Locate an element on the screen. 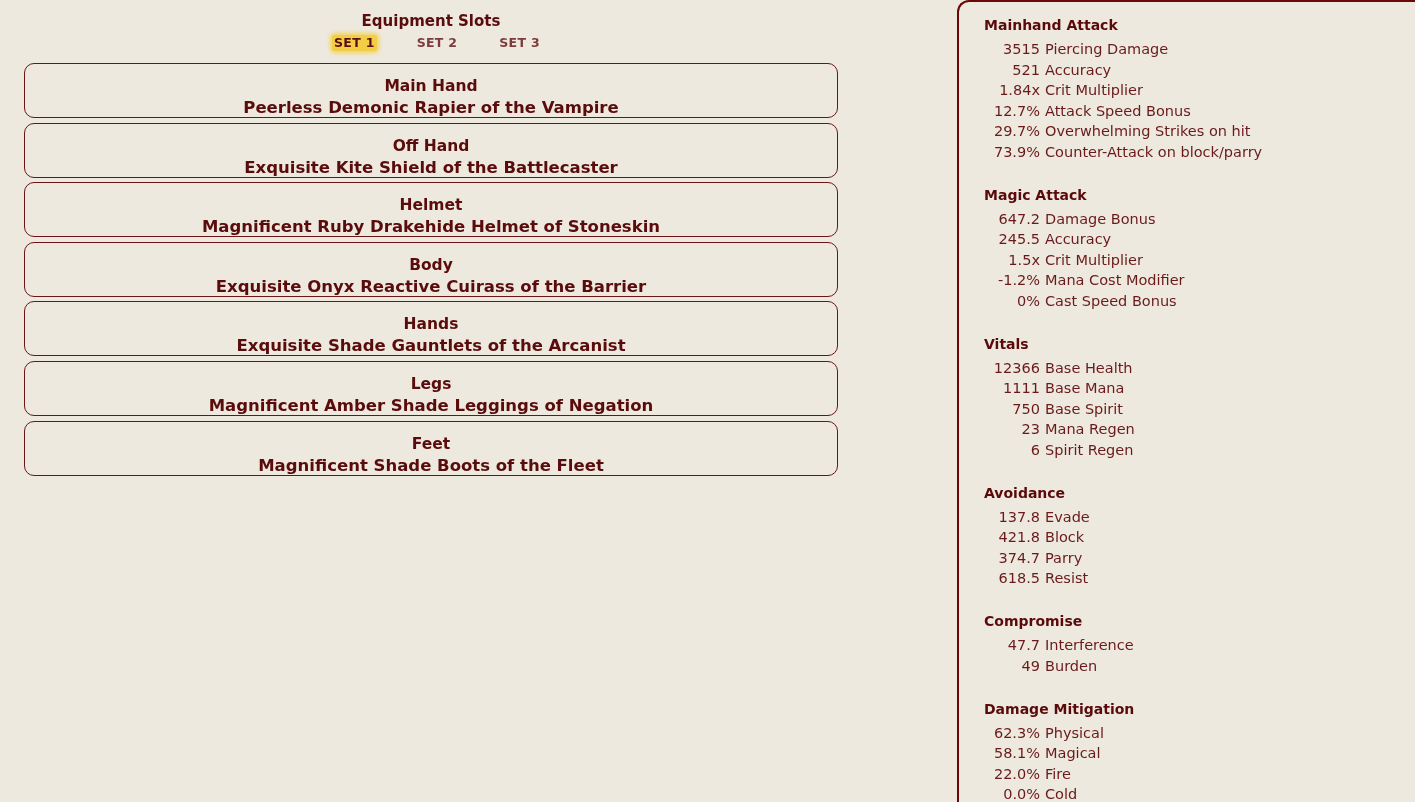 This screenshot has height=802, width=1415. stat-amount: 1111 is located at coordinates (1021, 388).